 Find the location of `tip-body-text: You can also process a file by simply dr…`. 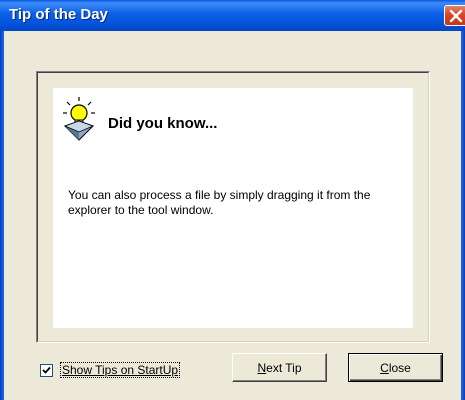

tip-body-text: You can also process a file by simply dr… is located at coordinates (219, 202).